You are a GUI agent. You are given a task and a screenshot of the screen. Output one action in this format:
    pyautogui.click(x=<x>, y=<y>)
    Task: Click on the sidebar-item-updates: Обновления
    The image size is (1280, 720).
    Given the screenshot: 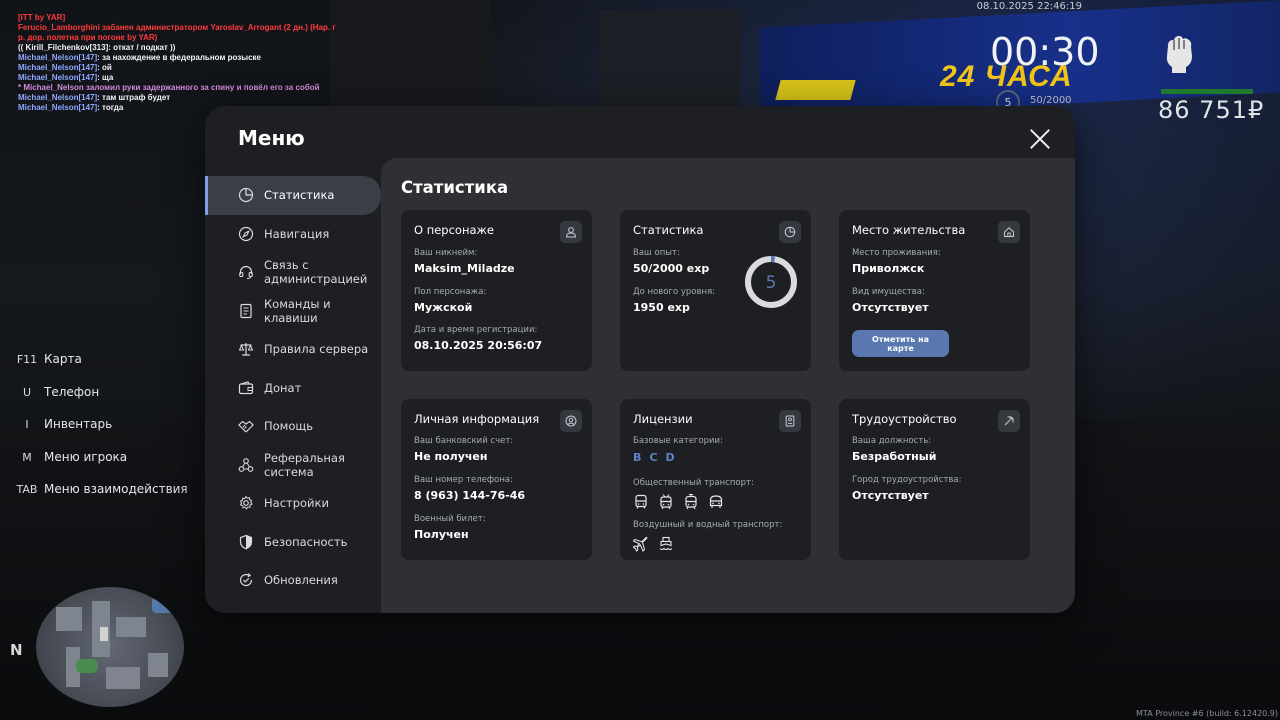 What is the action you would take?
    pyautogui.click(x=293, y=580)
    